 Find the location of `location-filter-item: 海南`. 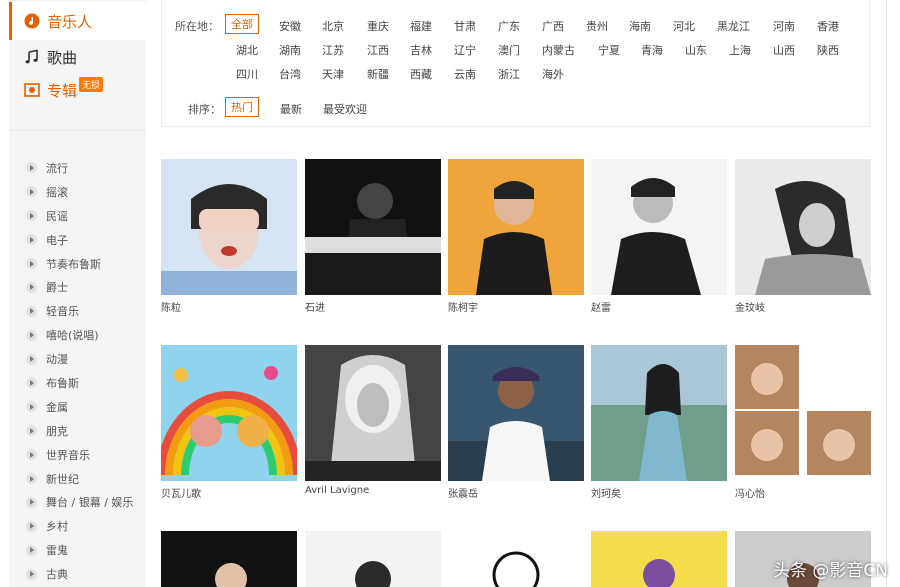

location-filter-item: 海南 is located at coordinates (640, 26).